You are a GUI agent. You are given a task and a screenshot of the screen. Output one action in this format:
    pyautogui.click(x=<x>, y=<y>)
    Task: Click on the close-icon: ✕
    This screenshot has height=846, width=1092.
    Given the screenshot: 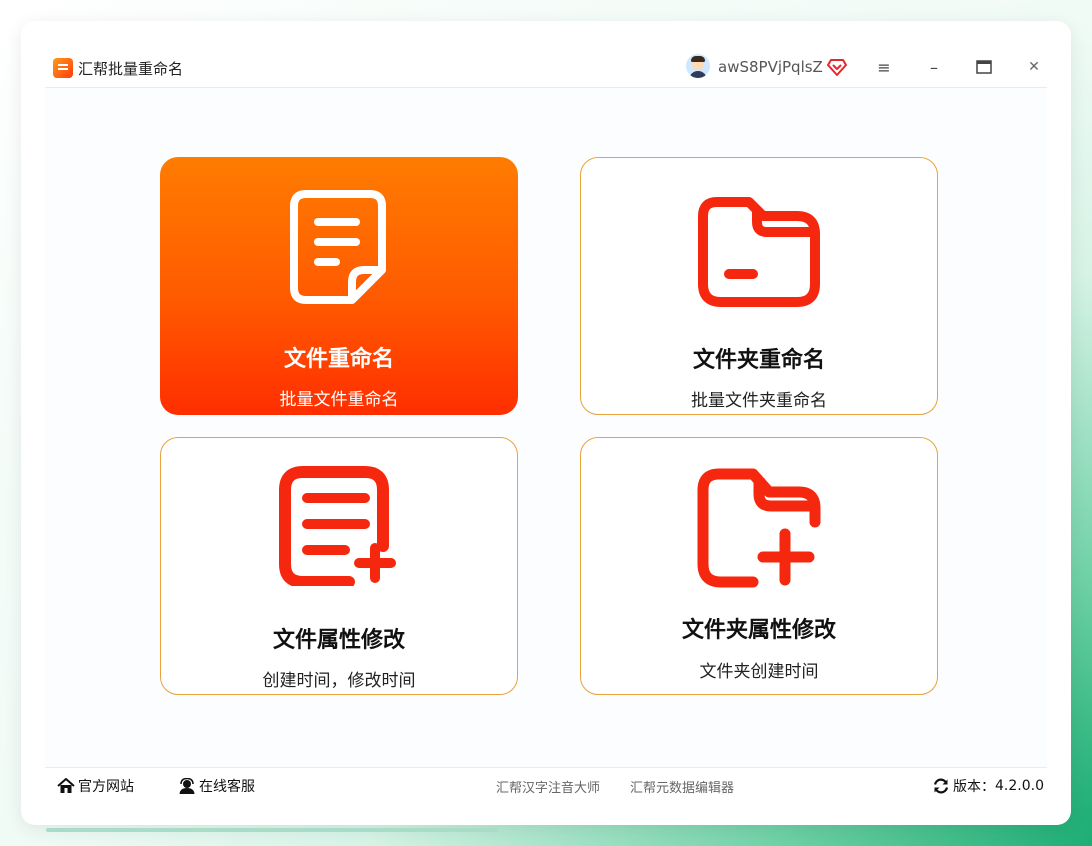 What is the action you would take?
    pyautogui.click(x=1034, y=67)
    